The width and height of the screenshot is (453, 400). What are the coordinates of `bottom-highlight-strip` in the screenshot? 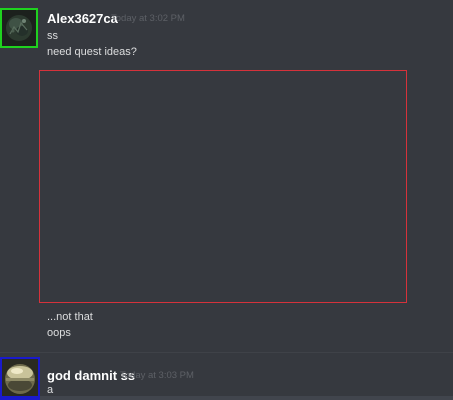 It's located at (226, 398).